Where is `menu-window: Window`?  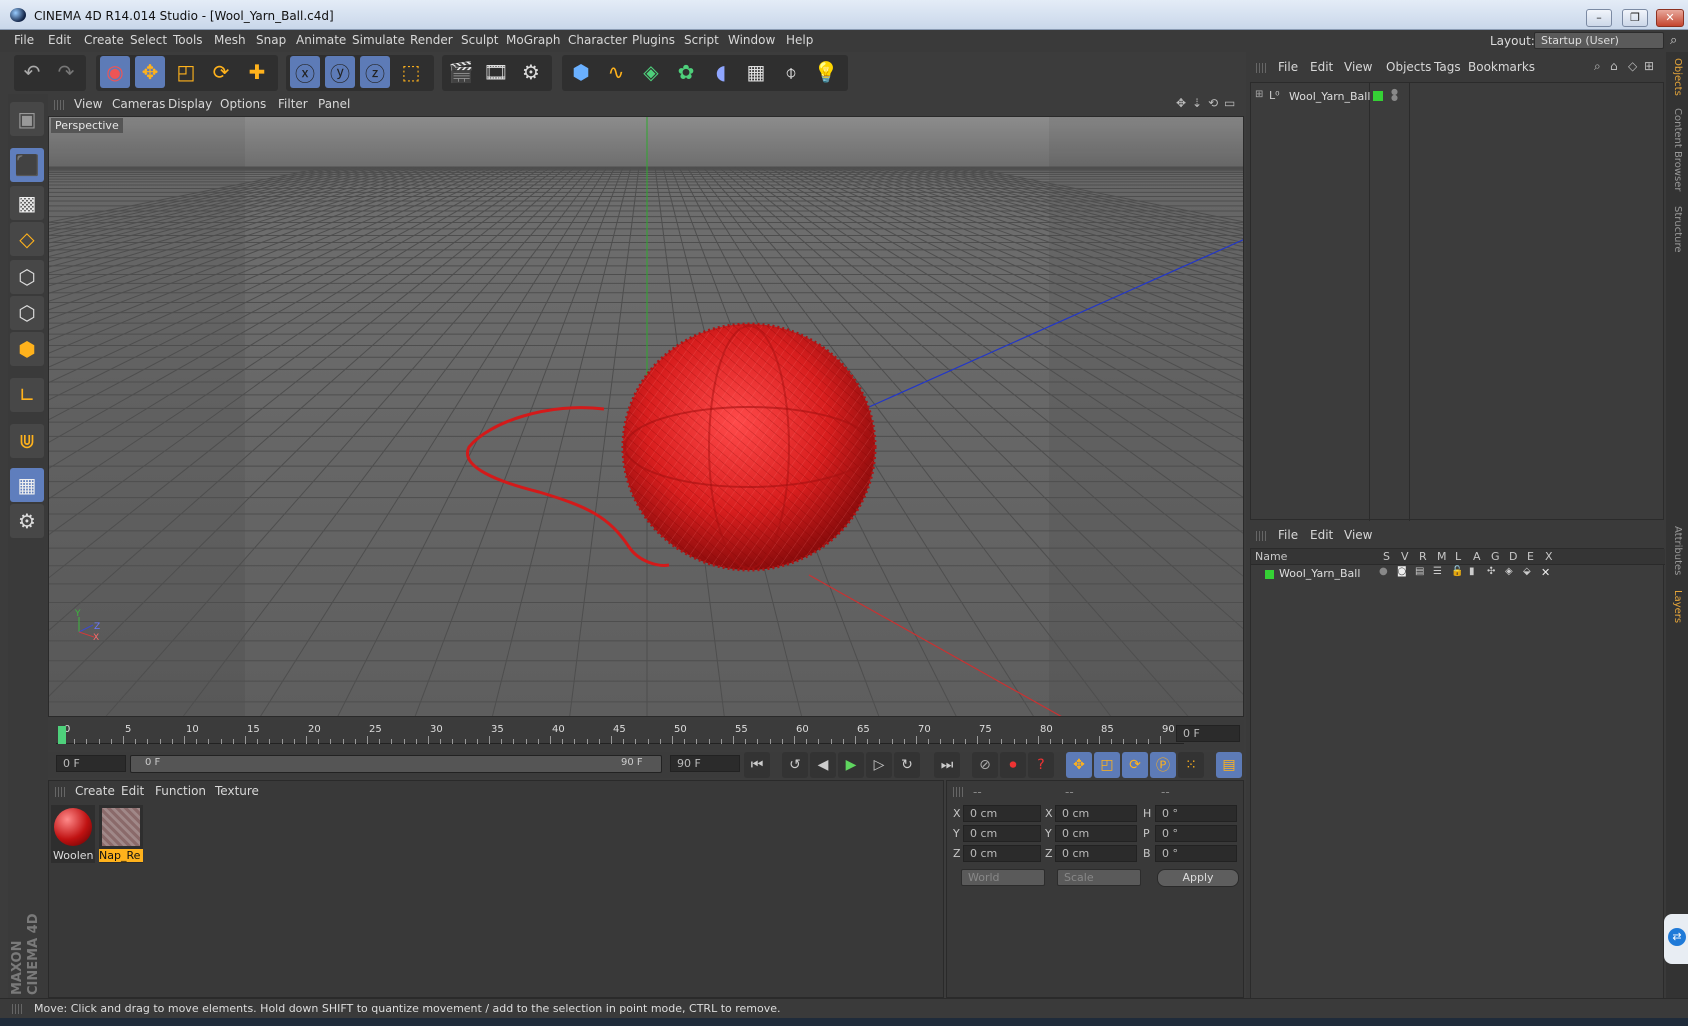 menu-window: Window is located at coordinates (751, 40).